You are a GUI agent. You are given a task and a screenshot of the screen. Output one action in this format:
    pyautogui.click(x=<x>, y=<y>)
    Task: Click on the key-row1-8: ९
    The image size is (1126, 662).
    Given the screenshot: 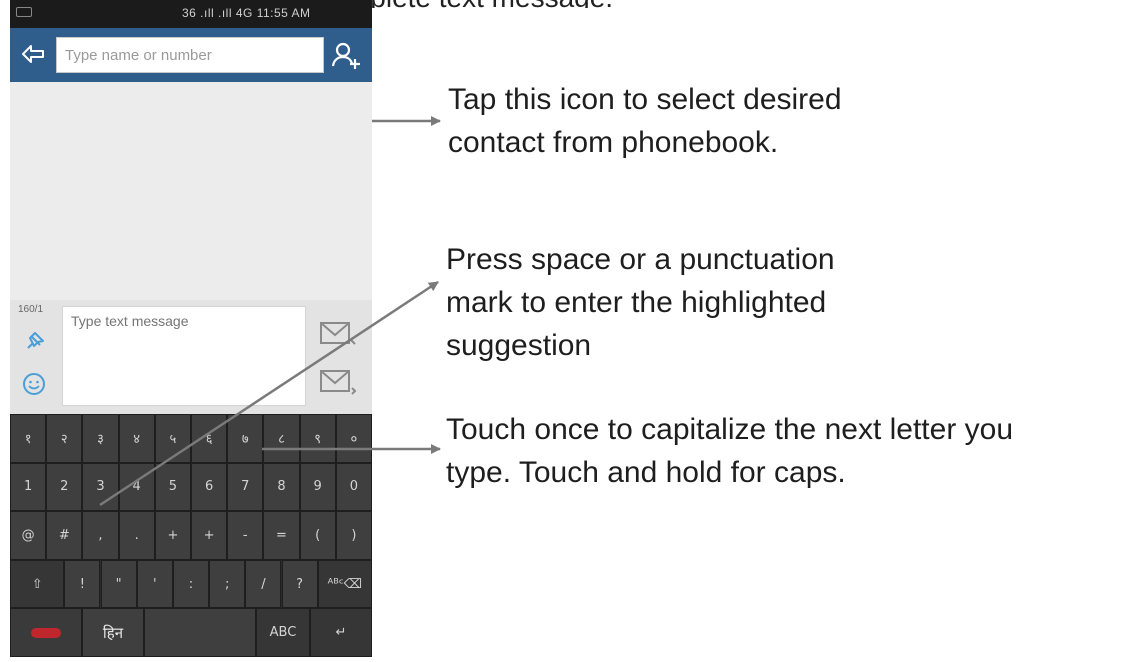 What is the action you would take?
    pyautogui.click(x=317, y=438)
    